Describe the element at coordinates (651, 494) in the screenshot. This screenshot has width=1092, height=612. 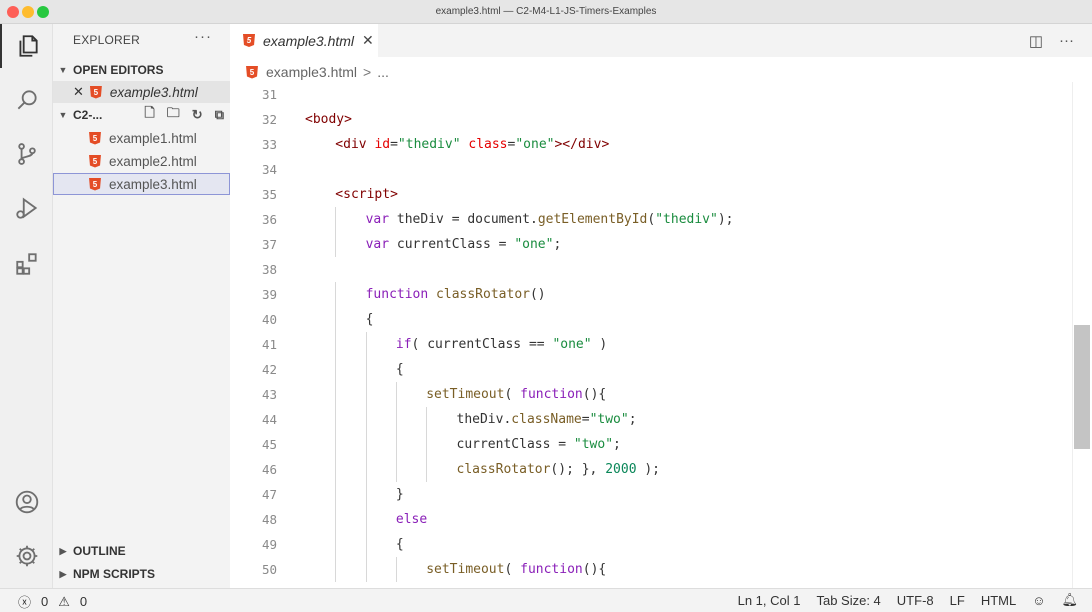
I see `code-line: 47}` at that location.